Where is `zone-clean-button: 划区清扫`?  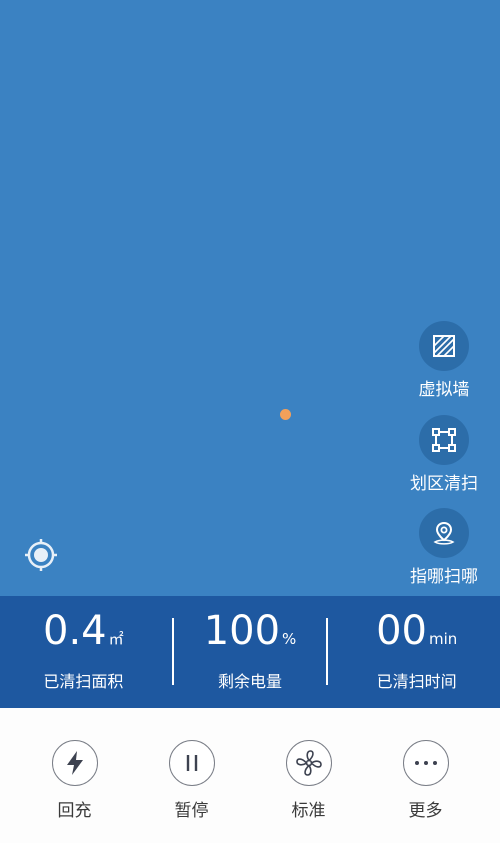 zone-clean-button: 划区清扫 is located at coordinates (444, 454).